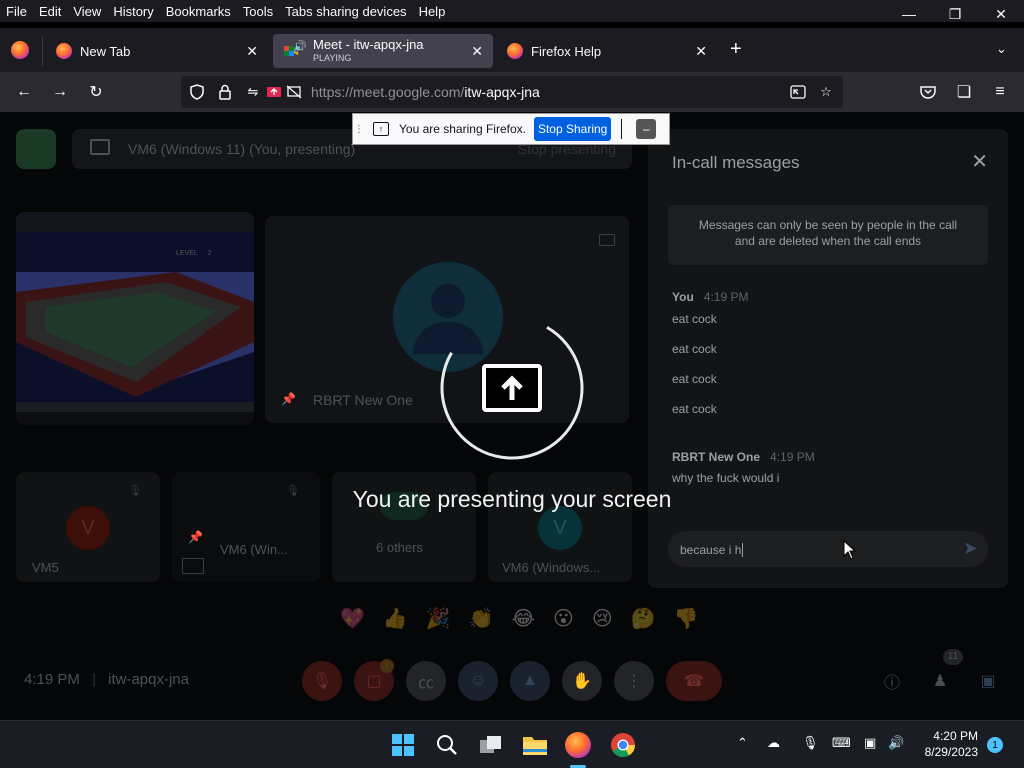 This screenshot has width=1024, height=768. What do you see at coordinates (258, 11) in the screenshot?
I see `menu-tools: Tools` at bounding box center [258, 11].